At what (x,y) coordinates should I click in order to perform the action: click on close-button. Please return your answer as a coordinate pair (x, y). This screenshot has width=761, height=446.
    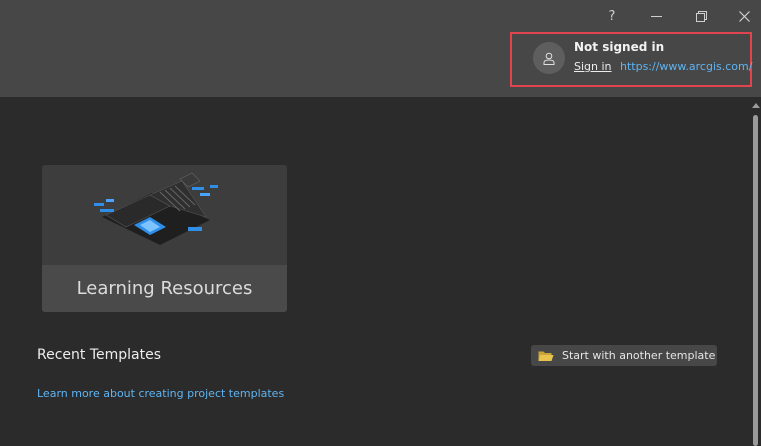
    Looking at the image, I should click on (744, 16).